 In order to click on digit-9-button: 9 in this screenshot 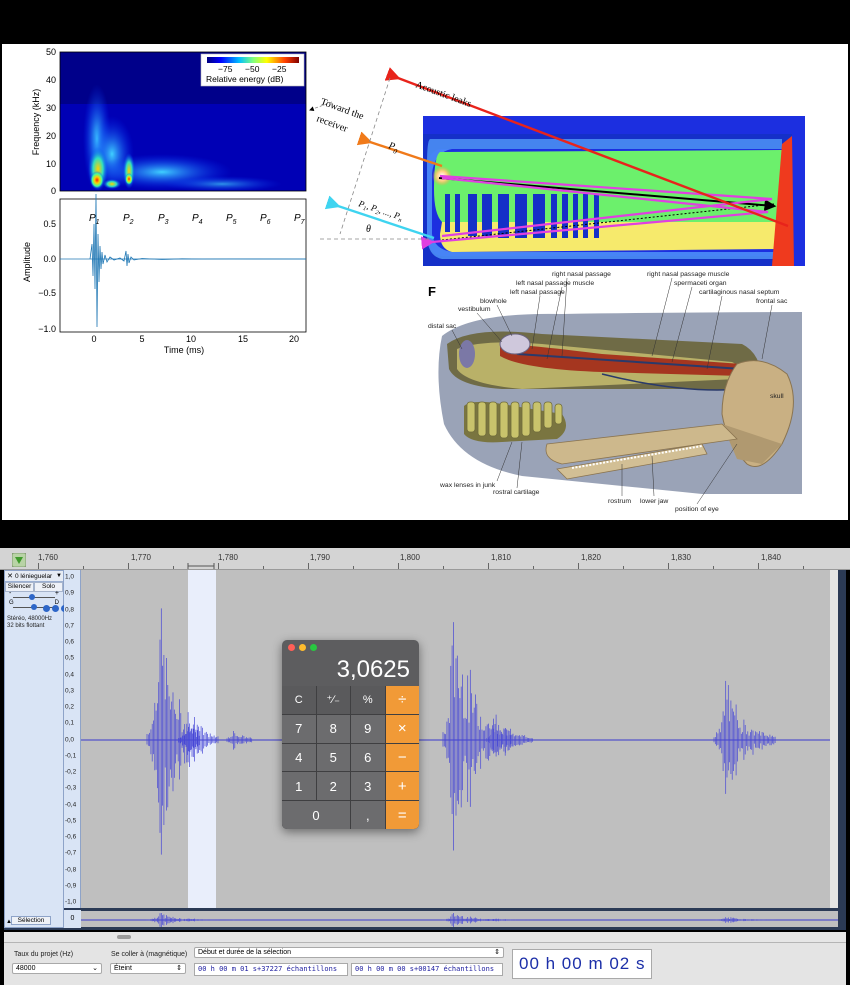, I will do `click(368, 728)`.